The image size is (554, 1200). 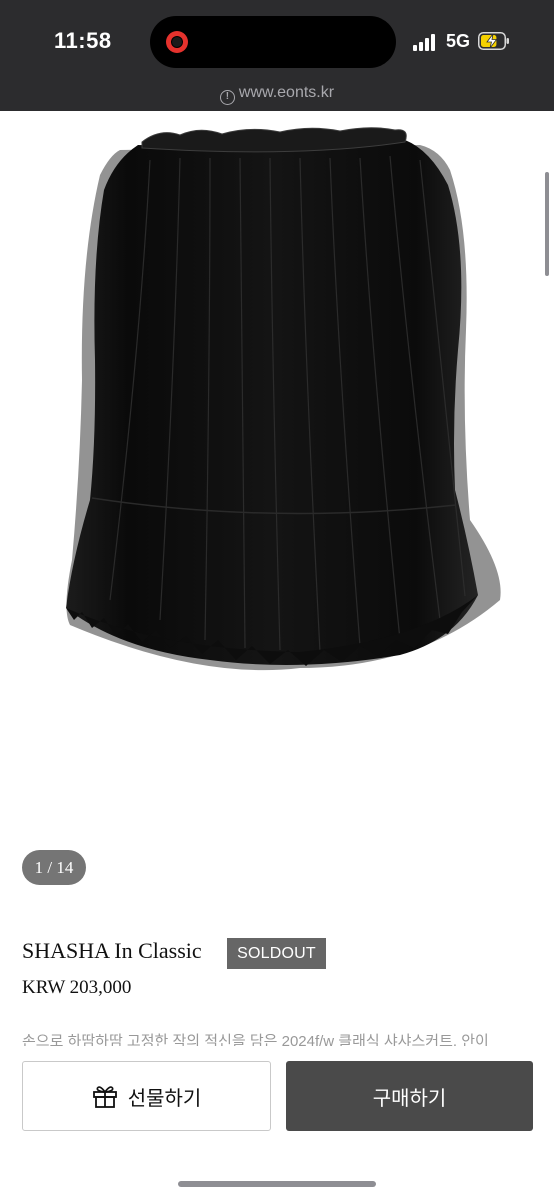 What do you see at coordinates (77, 987) in the screenshot?
I see `product-price: KRW 203,000` at bounding box center [77, 987].